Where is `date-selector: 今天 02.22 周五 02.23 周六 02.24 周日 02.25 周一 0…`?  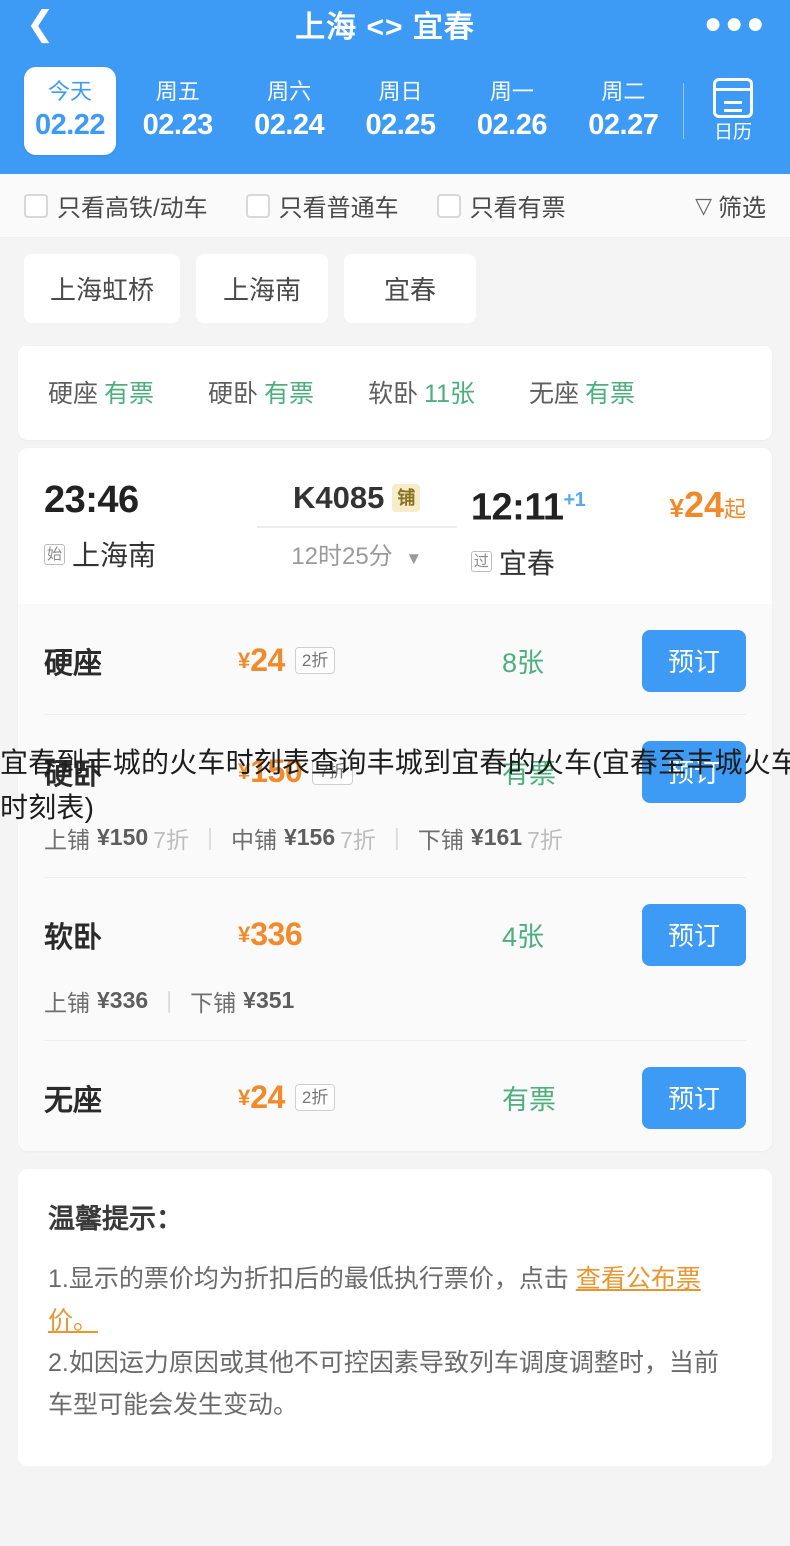
date-selector: 今天 02.22 周五 02.23 周六 02.24 周日 02.25 周一 0… is located at coordinates (395, 108).